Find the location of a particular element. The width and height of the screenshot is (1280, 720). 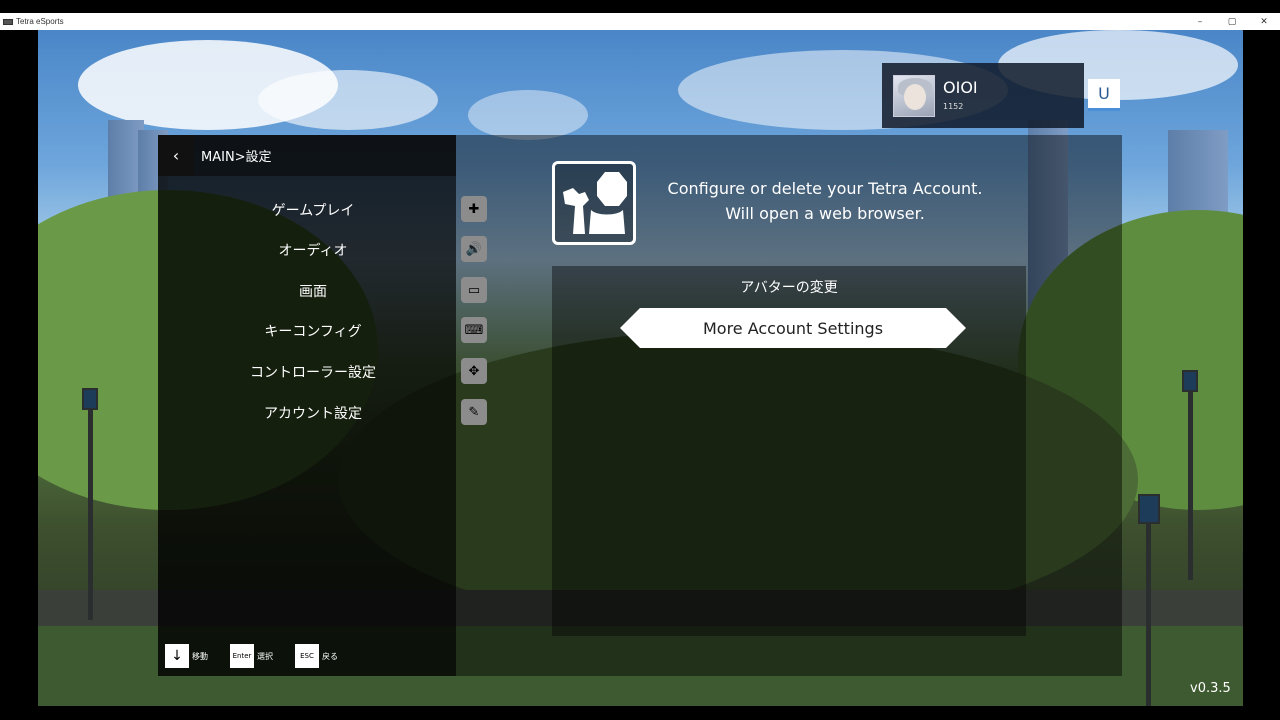

sidebar-item-keyconfig: キーコンフィグ ⌨ is located at coordinates (322, 331).